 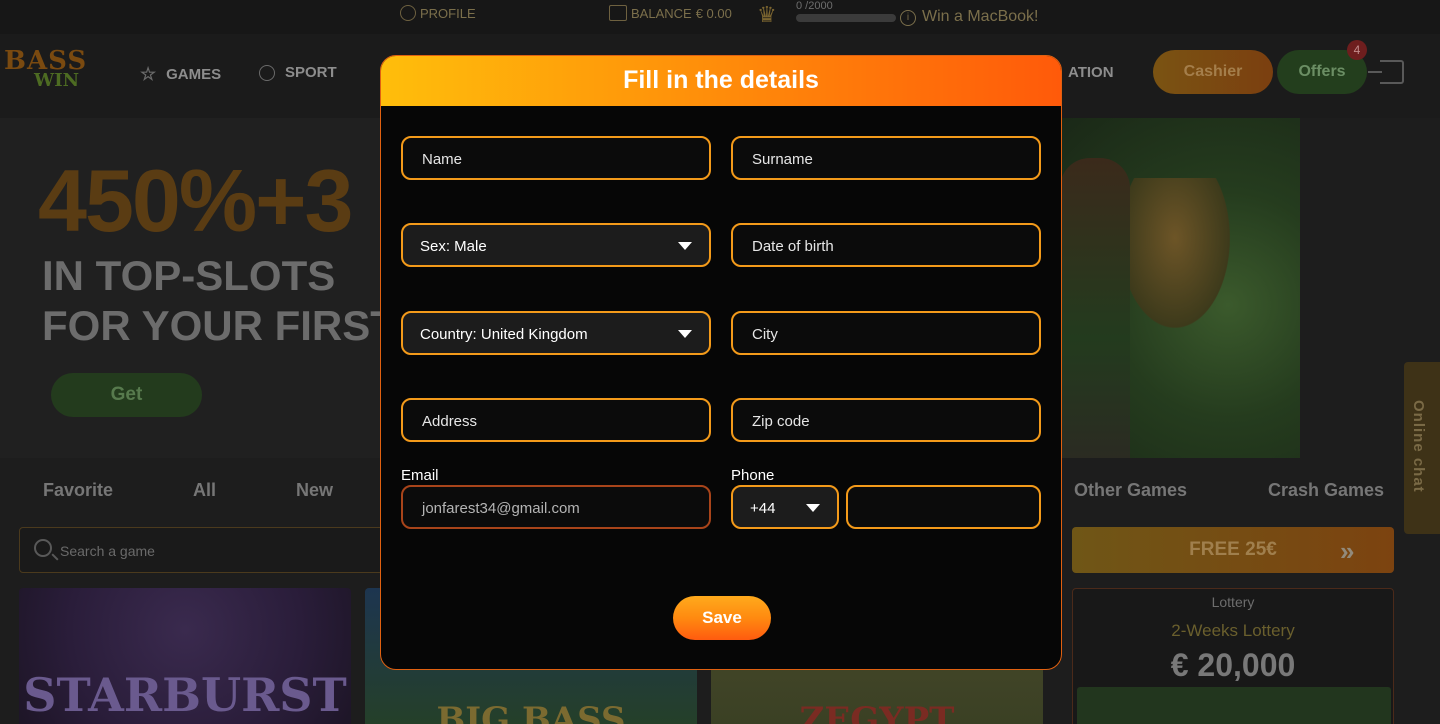 I want to click on logo-text-bottom: WIN, so click(x=57, y=80).